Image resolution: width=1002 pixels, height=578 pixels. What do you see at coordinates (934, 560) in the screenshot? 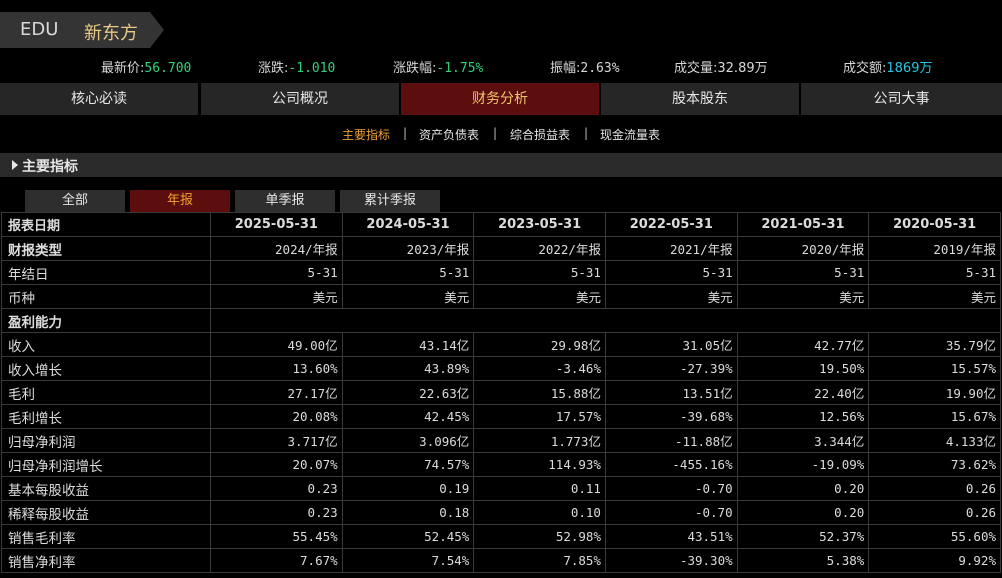
I see `table-cell: 9.92%` at bounding box center [934, 560].